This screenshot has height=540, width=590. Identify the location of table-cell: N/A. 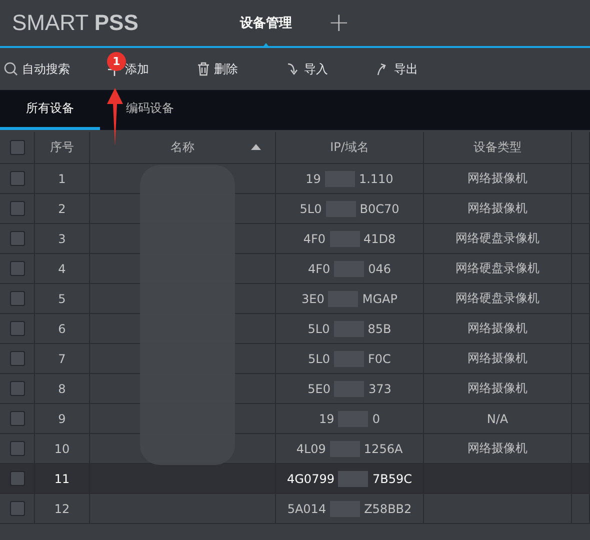
(497, 419).